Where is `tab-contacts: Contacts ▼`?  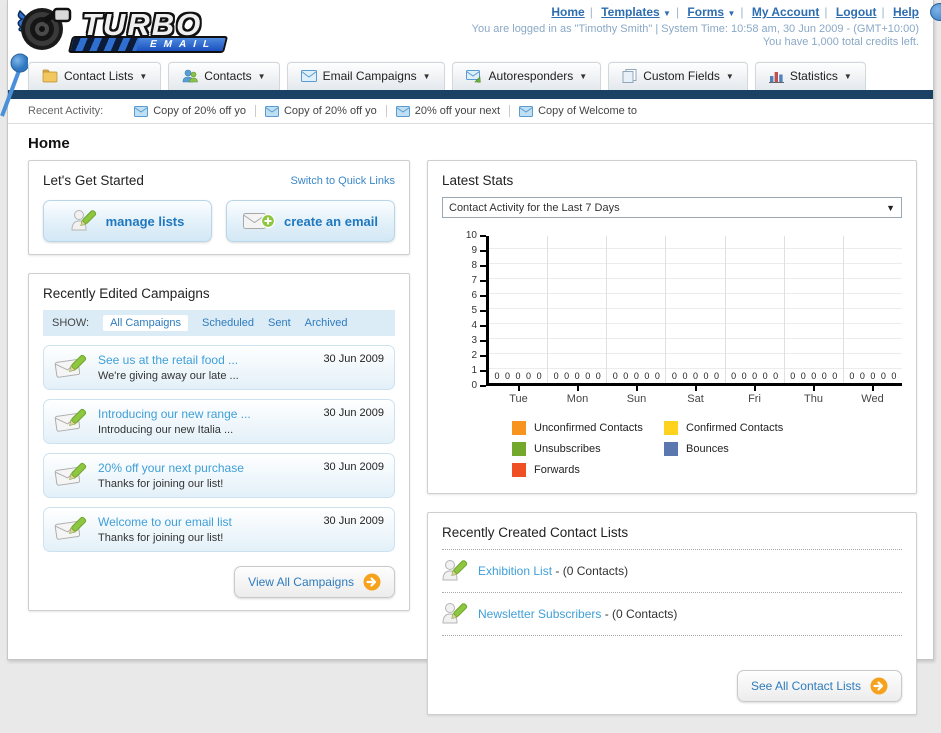 tab-contacts: Contacts ▼ is located at coordinates (224, 76).